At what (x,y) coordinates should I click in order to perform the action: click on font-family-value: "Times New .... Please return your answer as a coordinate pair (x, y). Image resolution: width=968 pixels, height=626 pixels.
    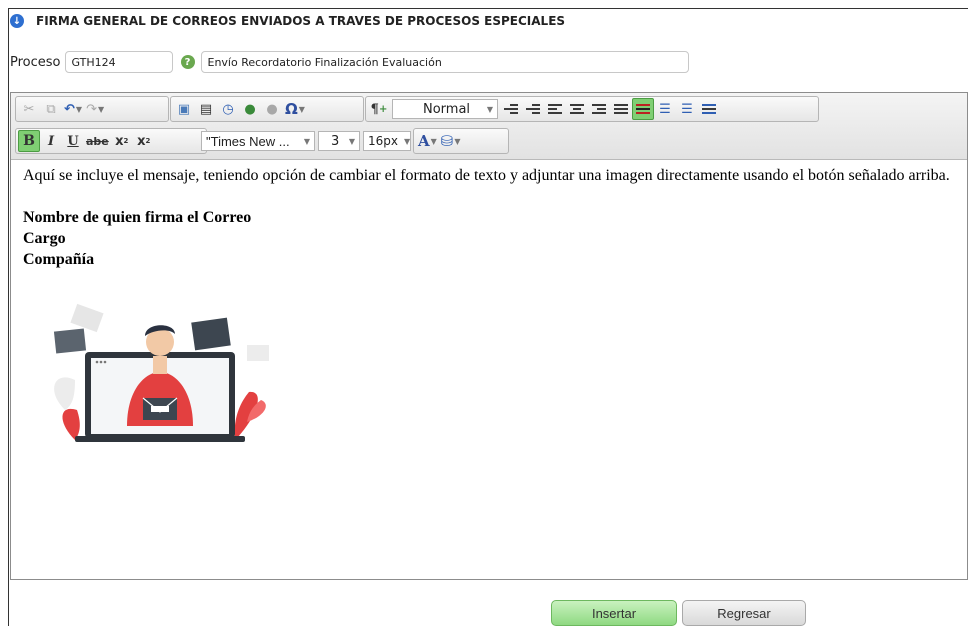
    Looking at the image, I should click on (248, 141).